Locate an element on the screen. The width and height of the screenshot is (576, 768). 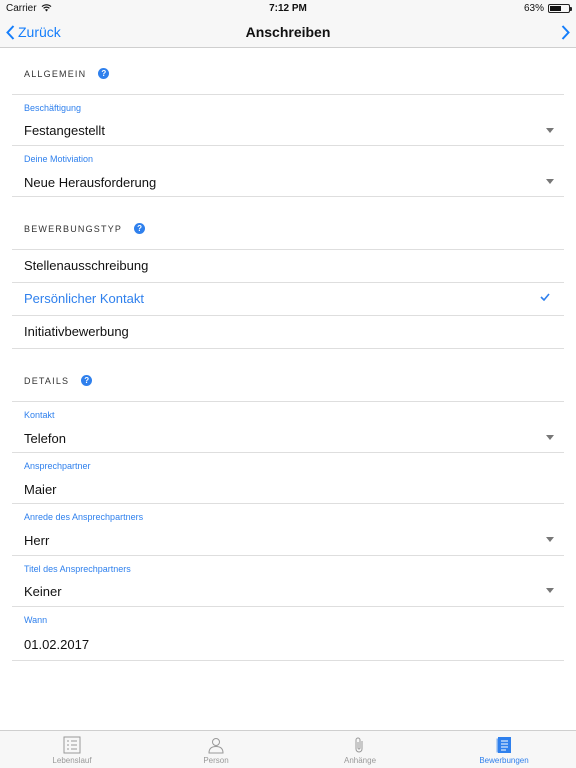
chevron-left-icon is located at coordinates (10, 32).